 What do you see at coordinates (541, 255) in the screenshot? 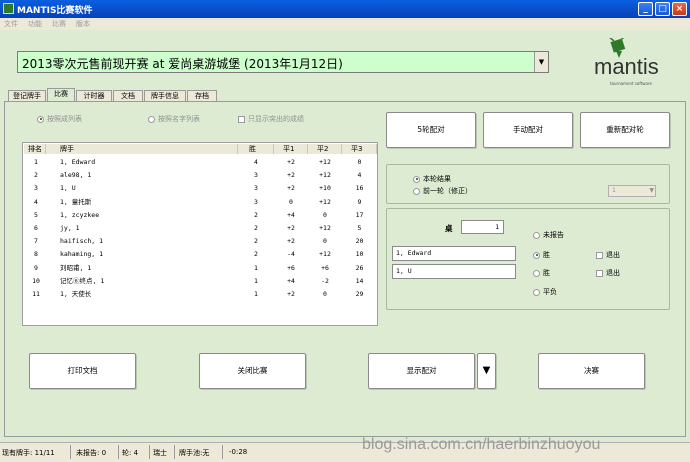
I see `player1-win-radio: 胜` at bounding box center [541, 255].